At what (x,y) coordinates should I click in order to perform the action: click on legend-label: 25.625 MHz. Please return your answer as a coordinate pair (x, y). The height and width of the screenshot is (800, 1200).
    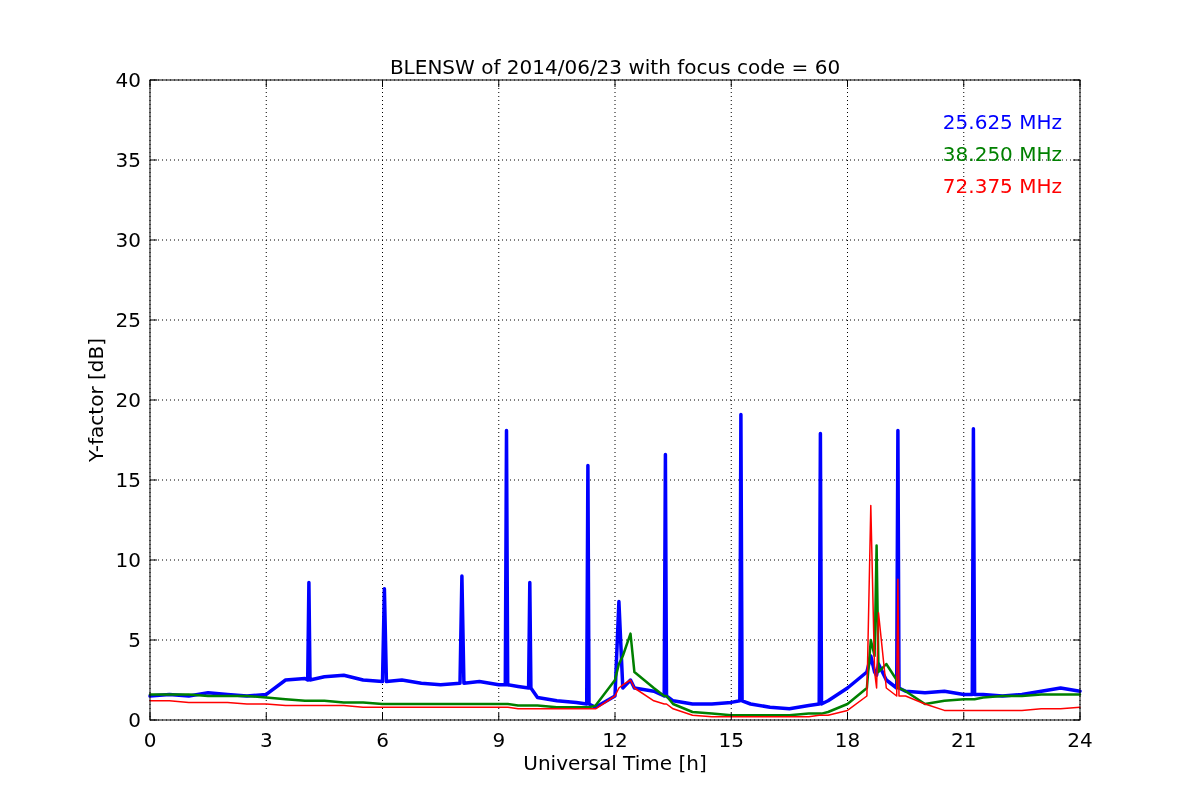
    Looking at the image, I should click on (1002, 122).